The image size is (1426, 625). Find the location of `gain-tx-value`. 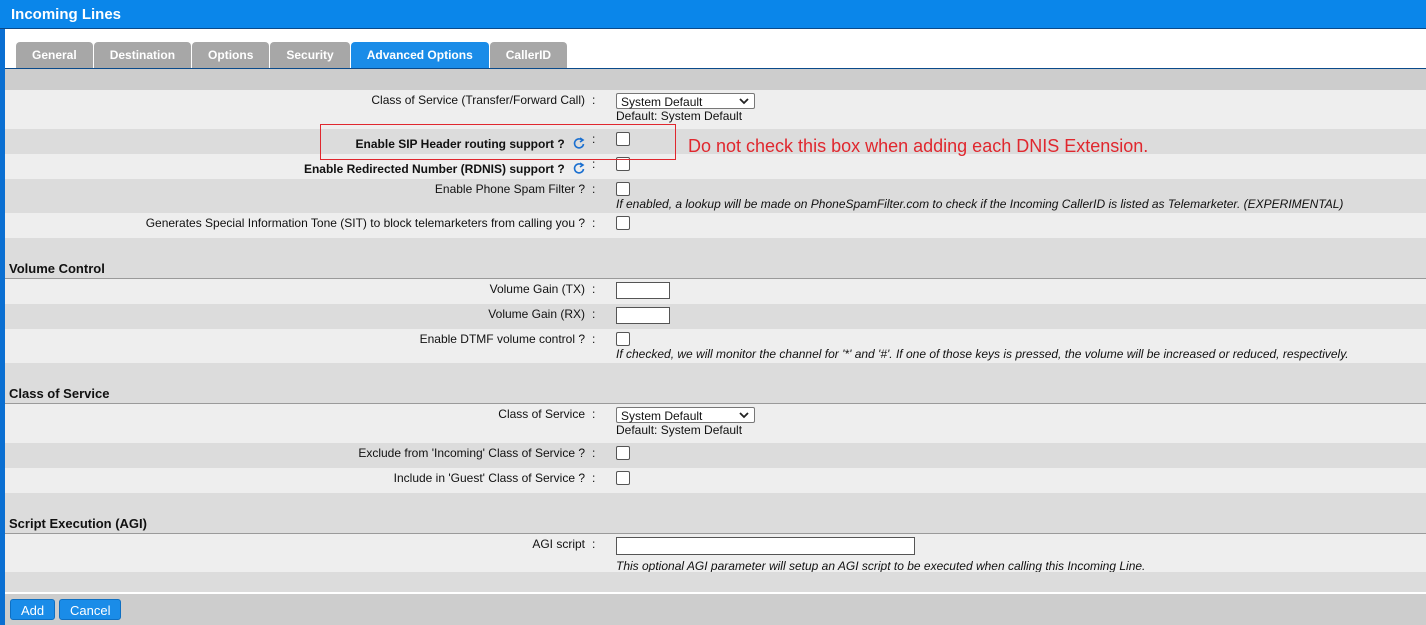

gain-tx-value is located at coordinates (643, 292).